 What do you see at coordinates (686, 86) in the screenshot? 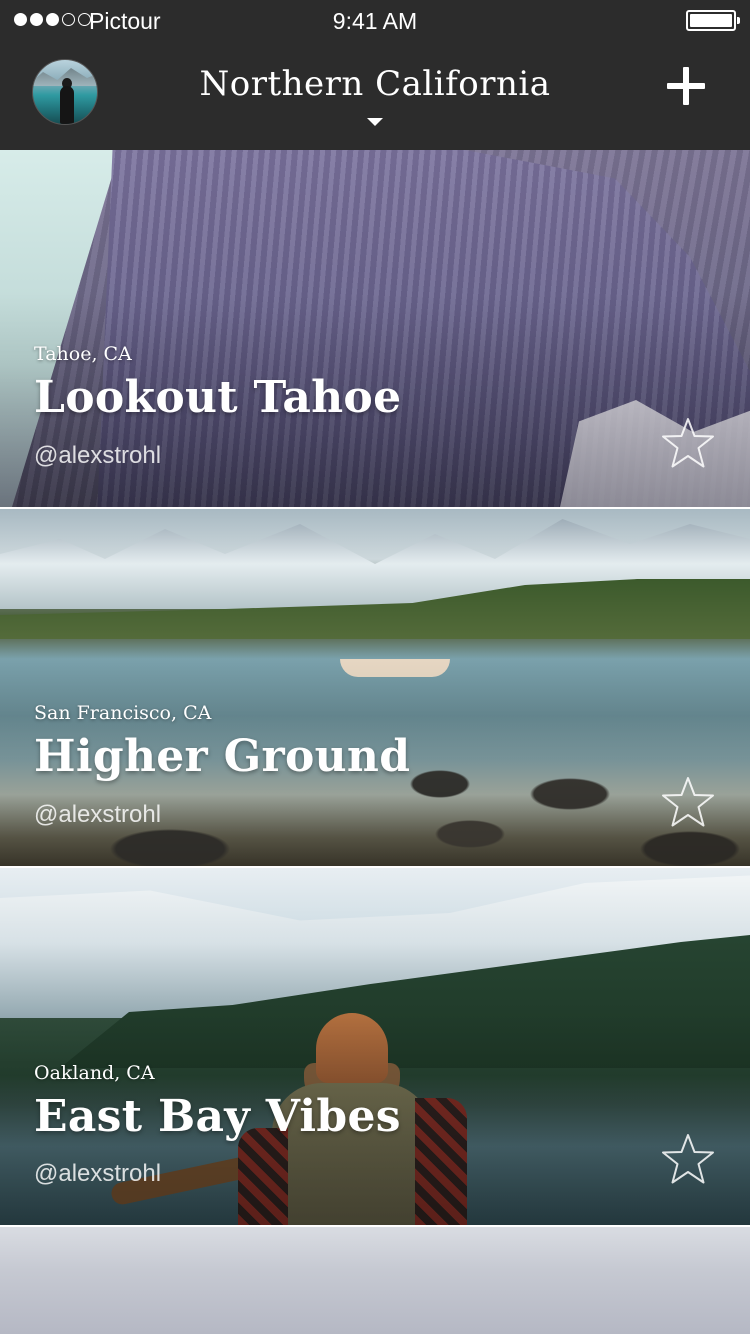
I see `plus-icon` at bounding box center [686, 86].